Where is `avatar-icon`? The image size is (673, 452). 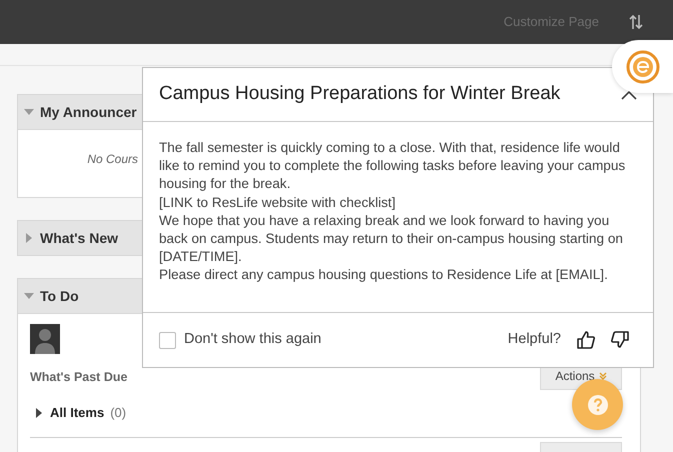
avatar-icon is located at coordinates (45, 339).